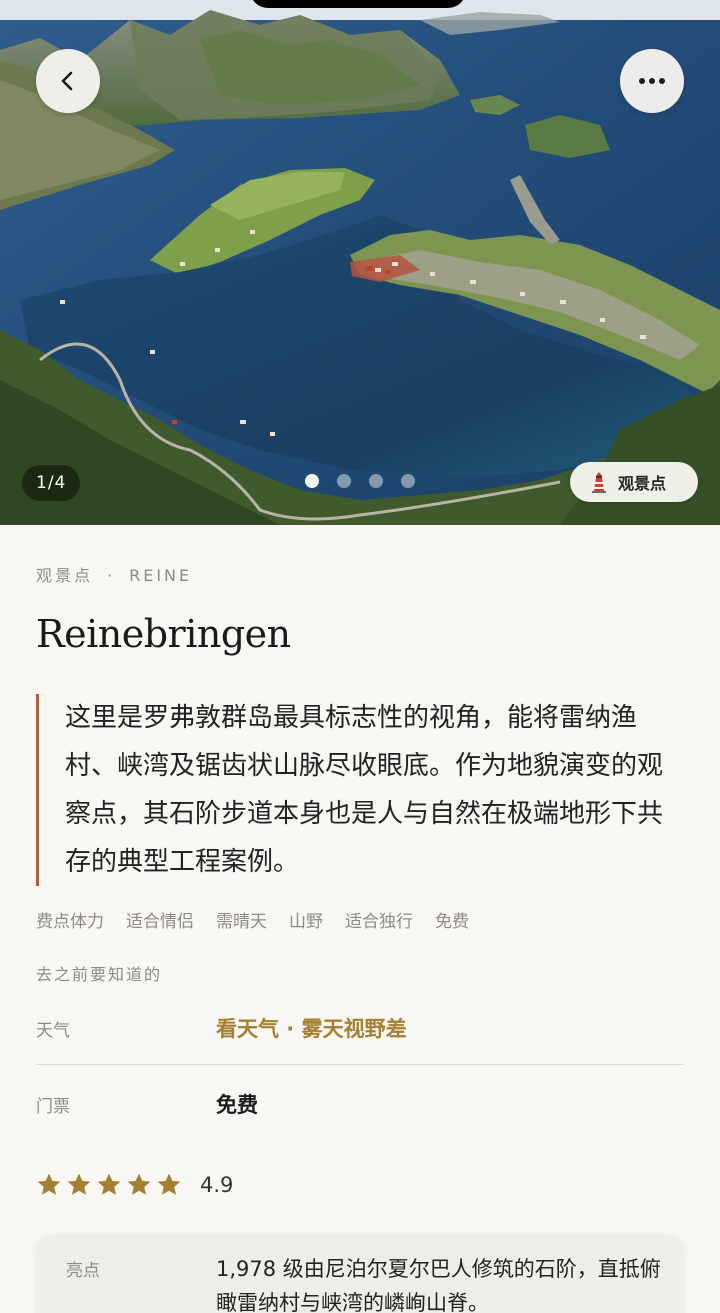  Describe the element at coordinates (642, 483) in the screenshot. I see `category-badge-label: 观景点` at that location.